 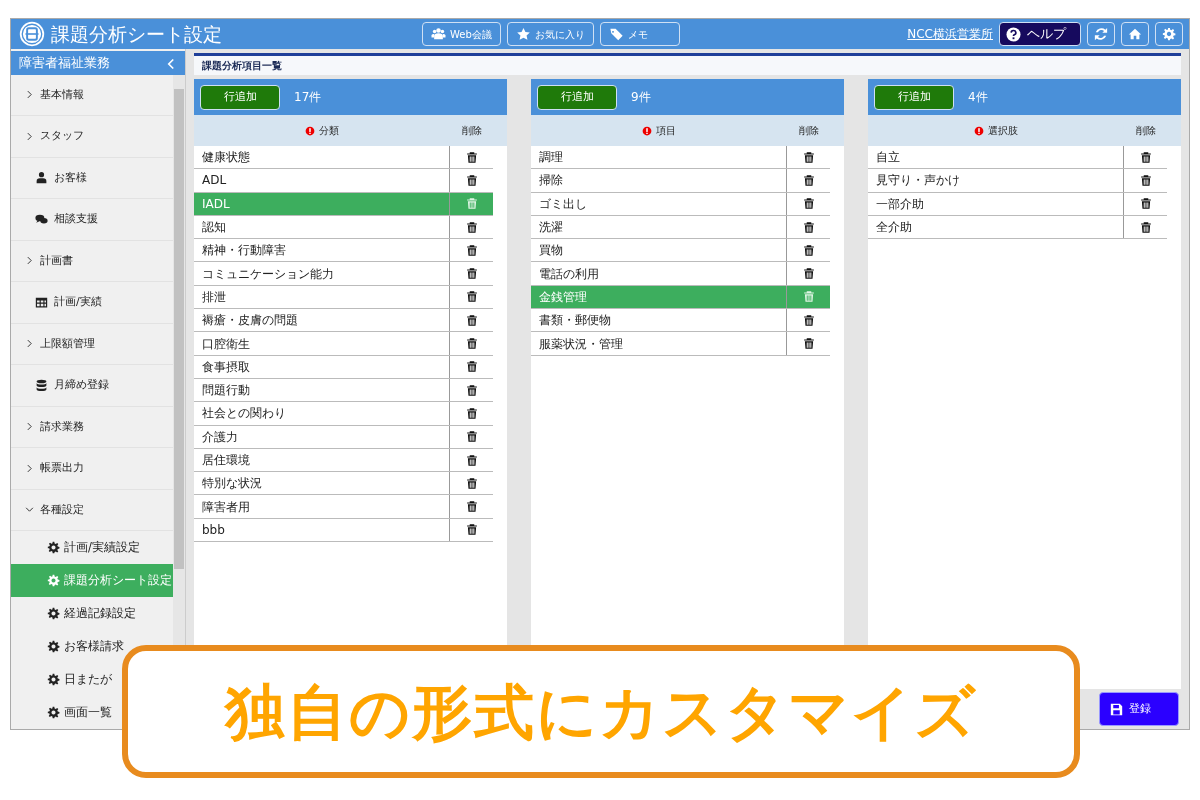 What do you see at coordinates (343, 507) in the screenshot?
I see `table-row: 障害者用` at bounding box center [343, 507].